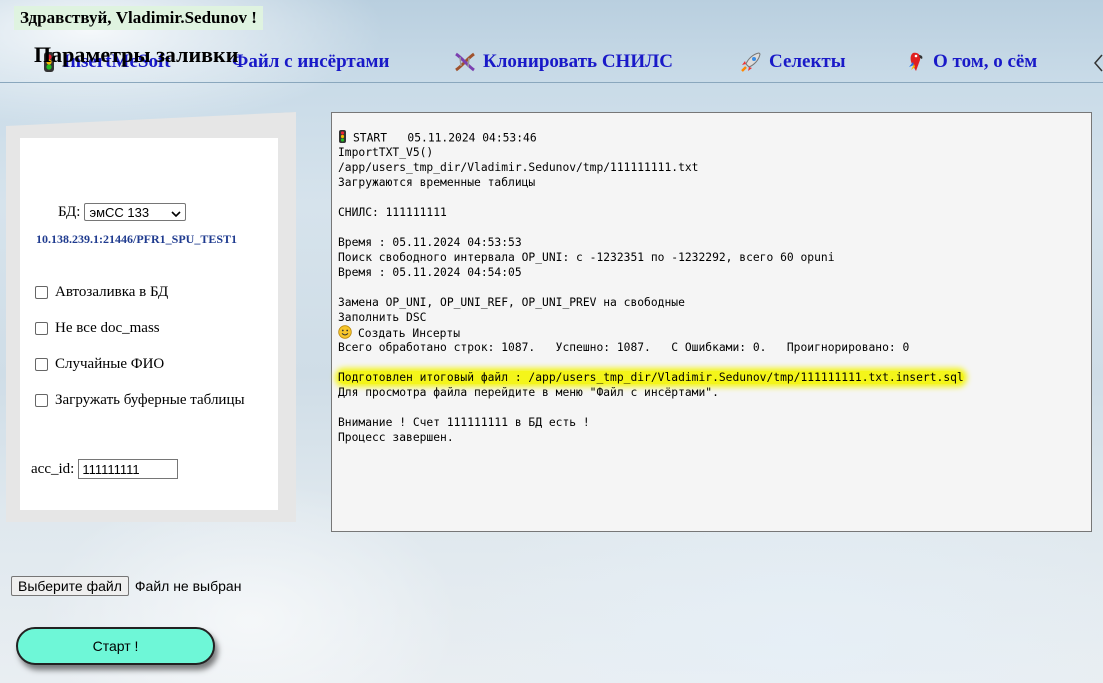 The height and width of the screenshot is (683, 1103). Describe the element at coordinates (465, 62) in the screenshot. I see `dna-icon` at that location.